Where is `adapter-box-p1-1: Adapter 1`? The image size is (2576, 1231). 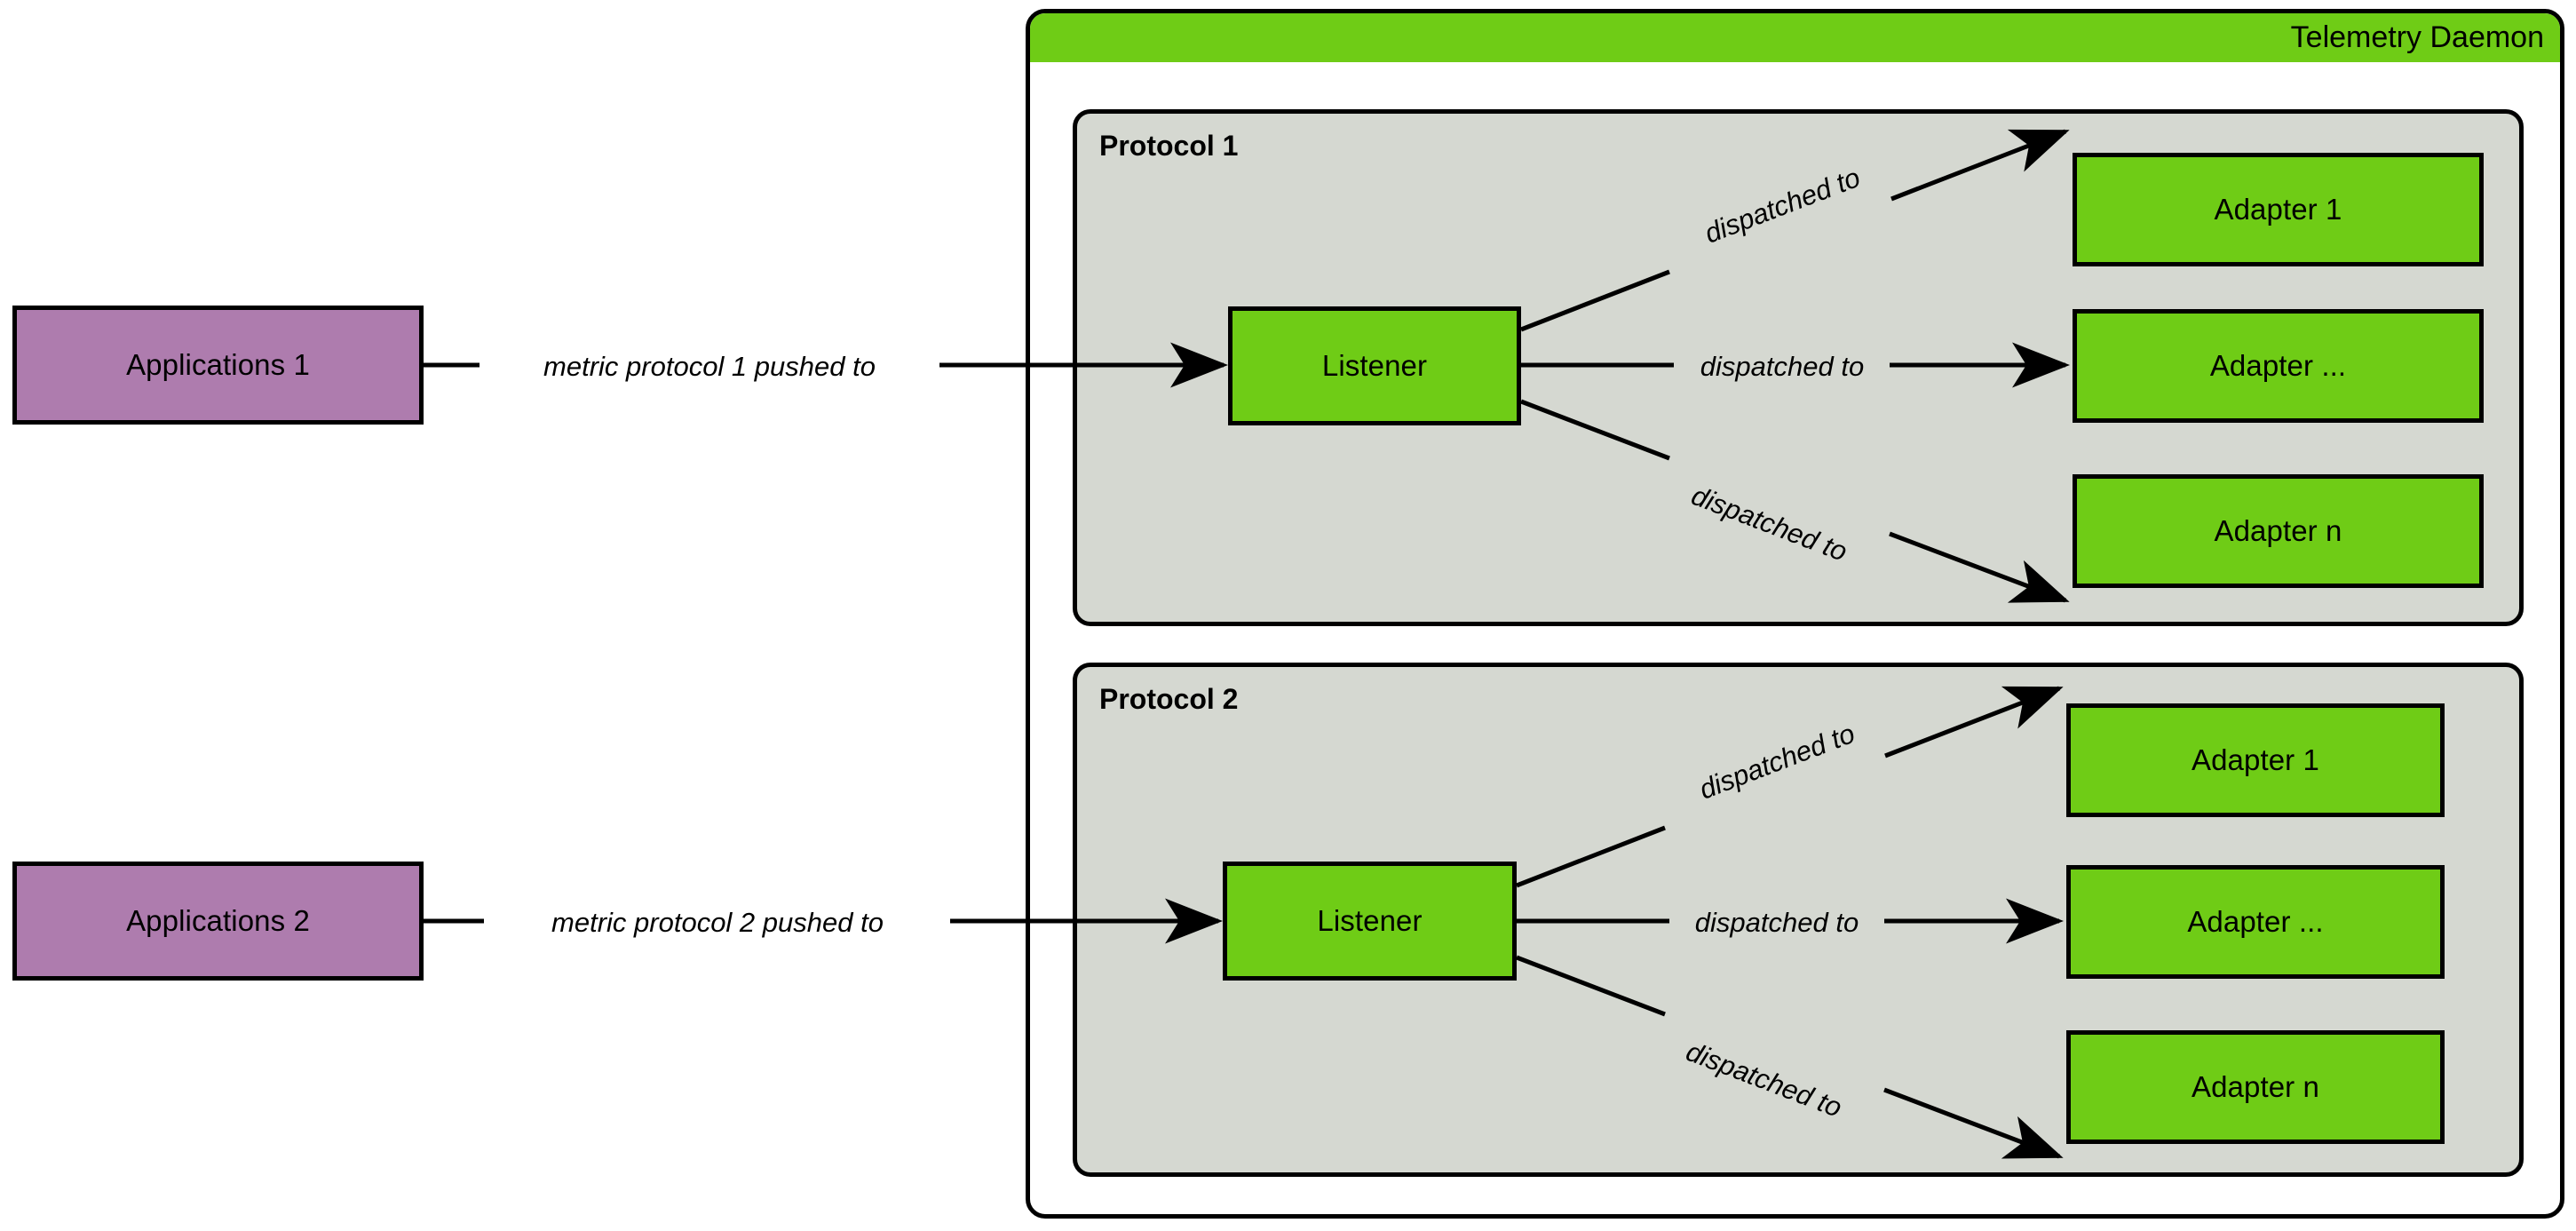
adapter-box-p1-1: Adapter 1 is located at coordinates (2279, 210).